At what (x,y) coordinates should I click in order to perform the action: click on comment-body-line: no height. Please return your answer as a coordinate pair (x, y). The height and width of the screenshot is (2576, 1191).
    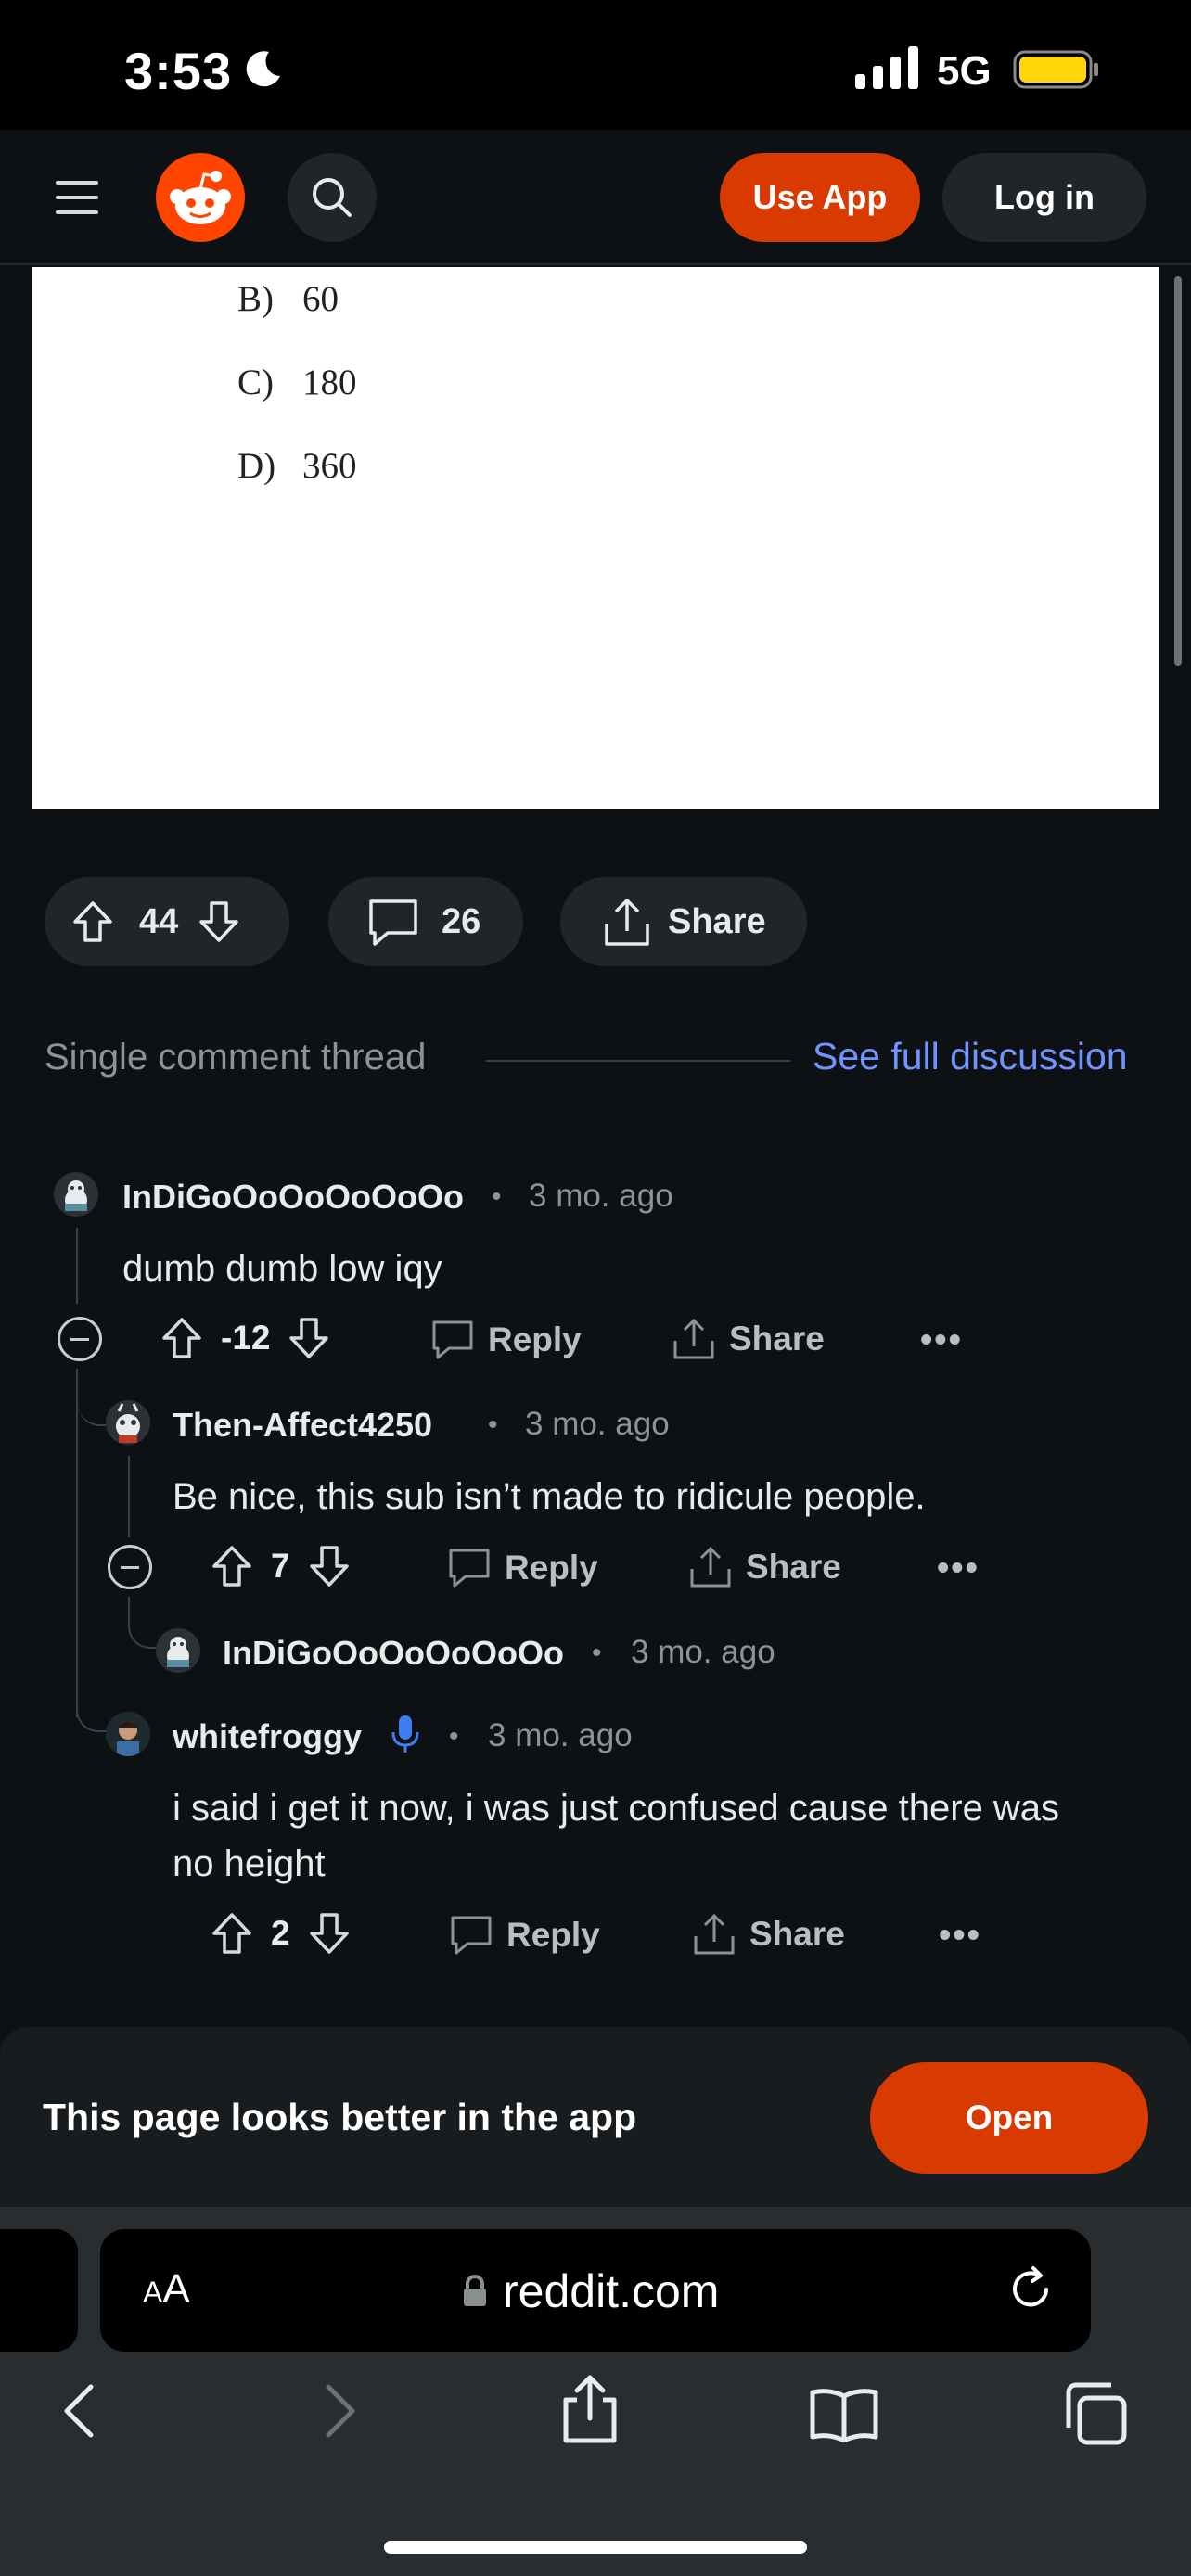
    Looking at the image, I should click on (249, 1863).